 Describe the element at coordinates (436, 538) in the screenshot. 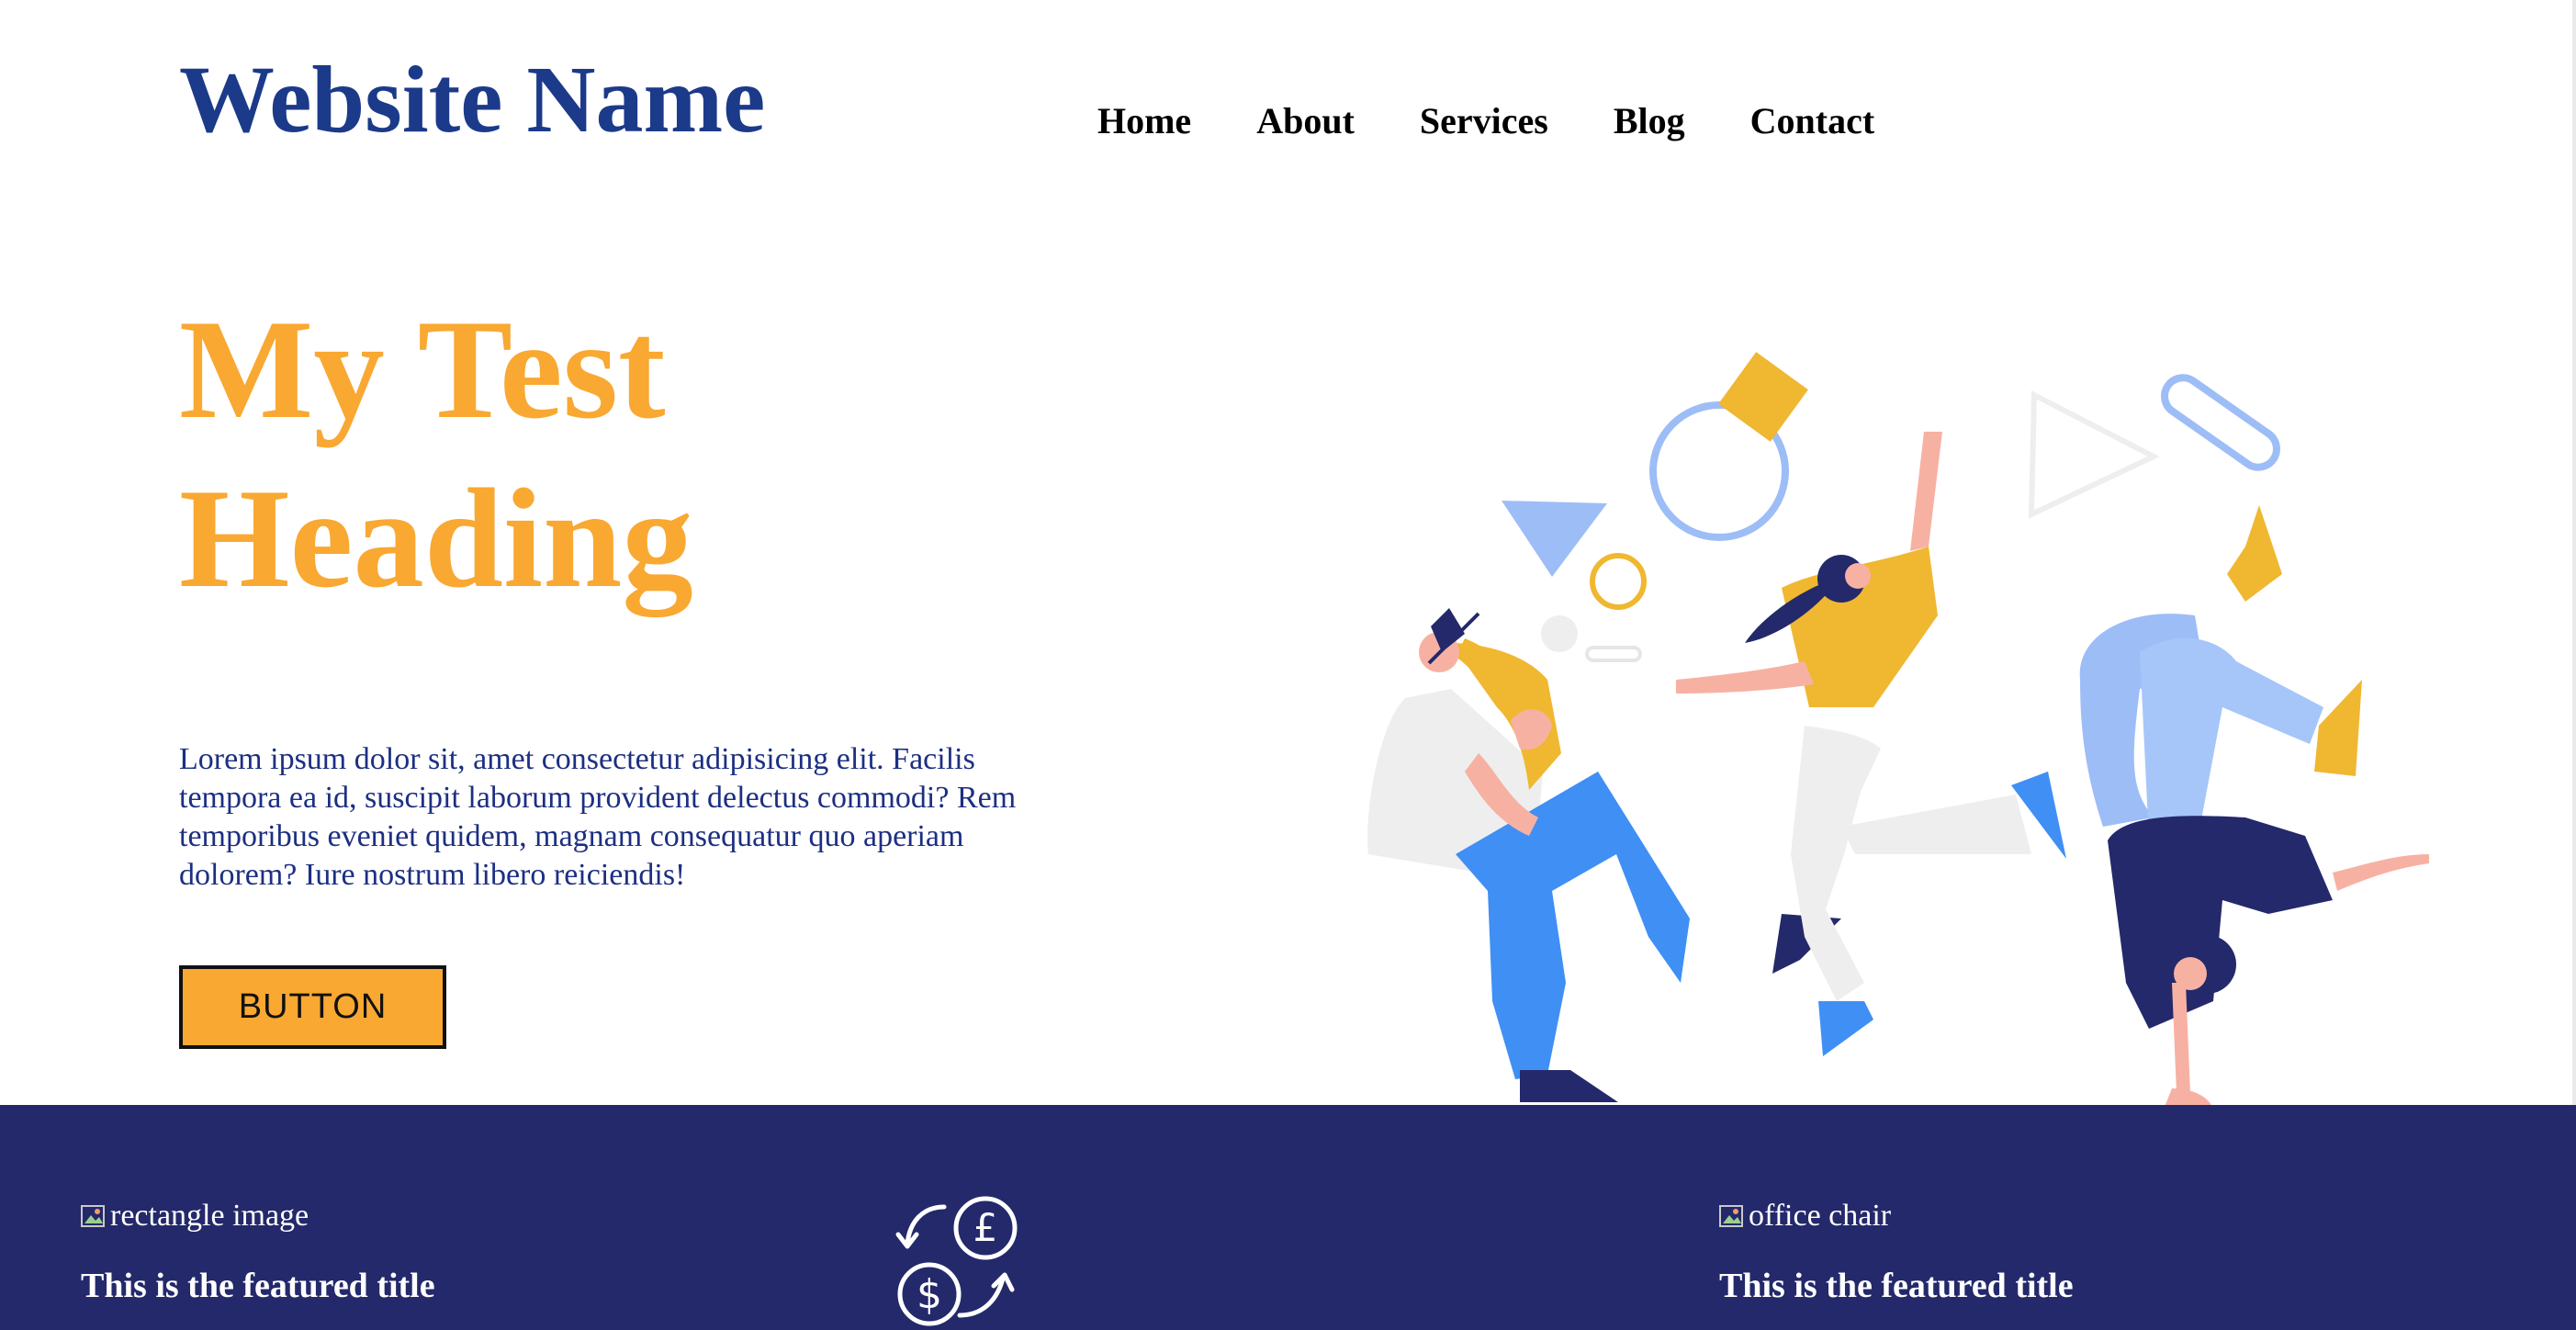

I see `hero-heading-line2: Heading` at that location.